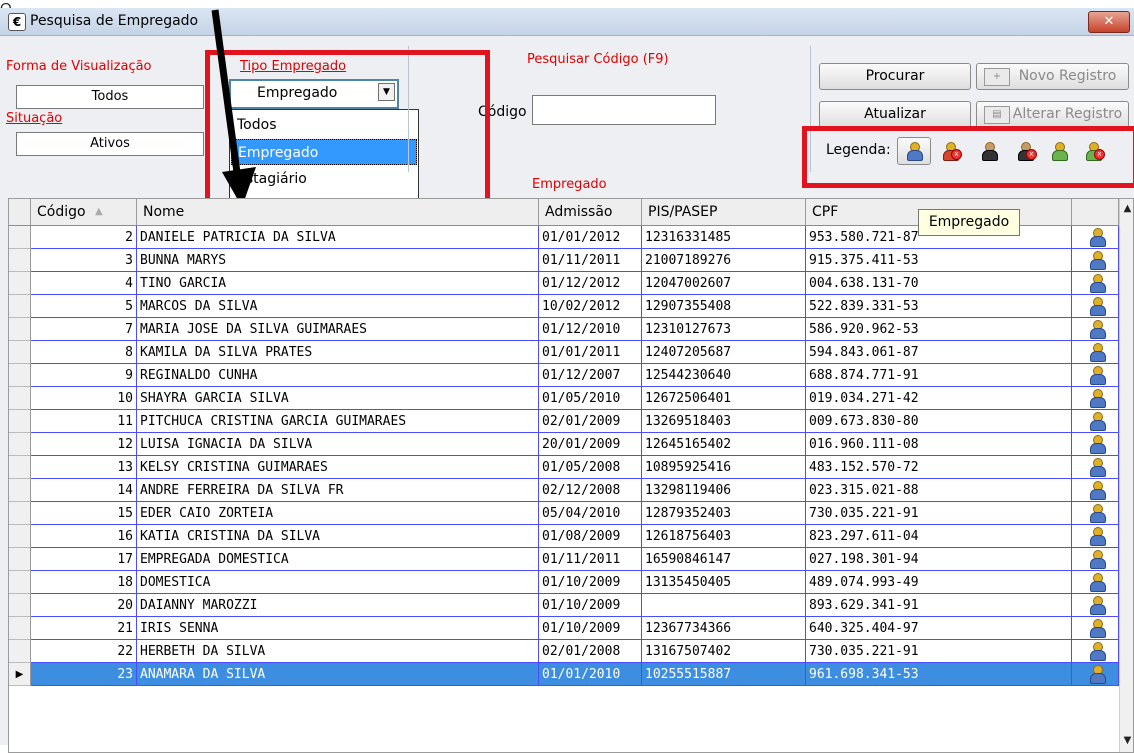 This screenshot has height=753, width=1134. Describe the element at coordinates (338, 421) in the screenshot. I see `cell-nome: PITCHUCA CRISTINA GARCIA GUIMARAES` at that location.